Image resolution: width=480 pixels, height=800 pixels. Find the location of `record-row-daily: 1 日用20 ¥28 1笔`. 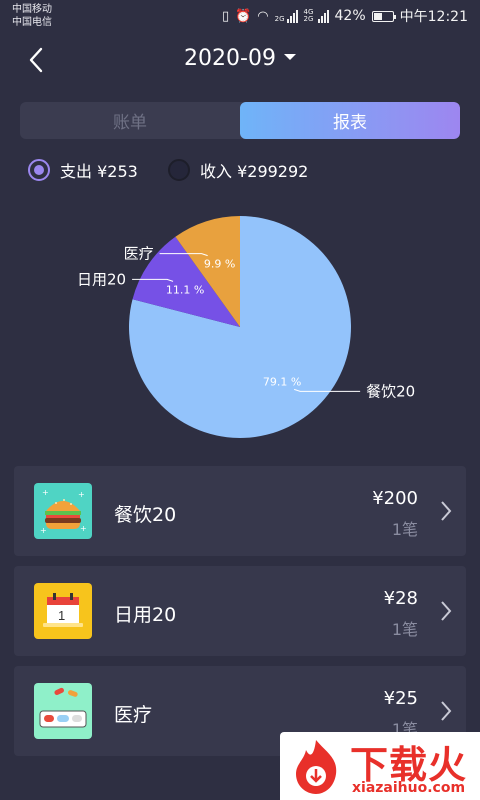

record-row-daily: 1 日用20 ¥28 1笔 is located at coordinates (240, 611).